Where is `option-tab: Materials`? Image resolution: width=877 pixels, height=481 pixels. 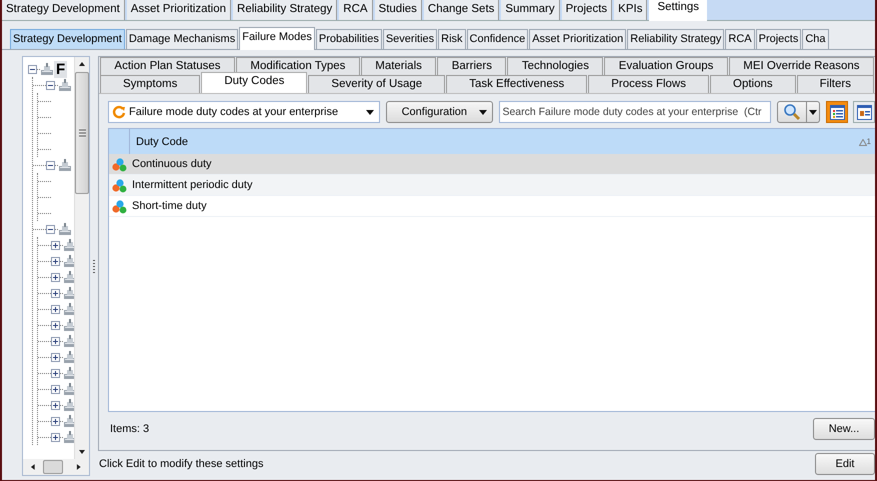 option-tab: Materials is located at coordinates (398, 66).